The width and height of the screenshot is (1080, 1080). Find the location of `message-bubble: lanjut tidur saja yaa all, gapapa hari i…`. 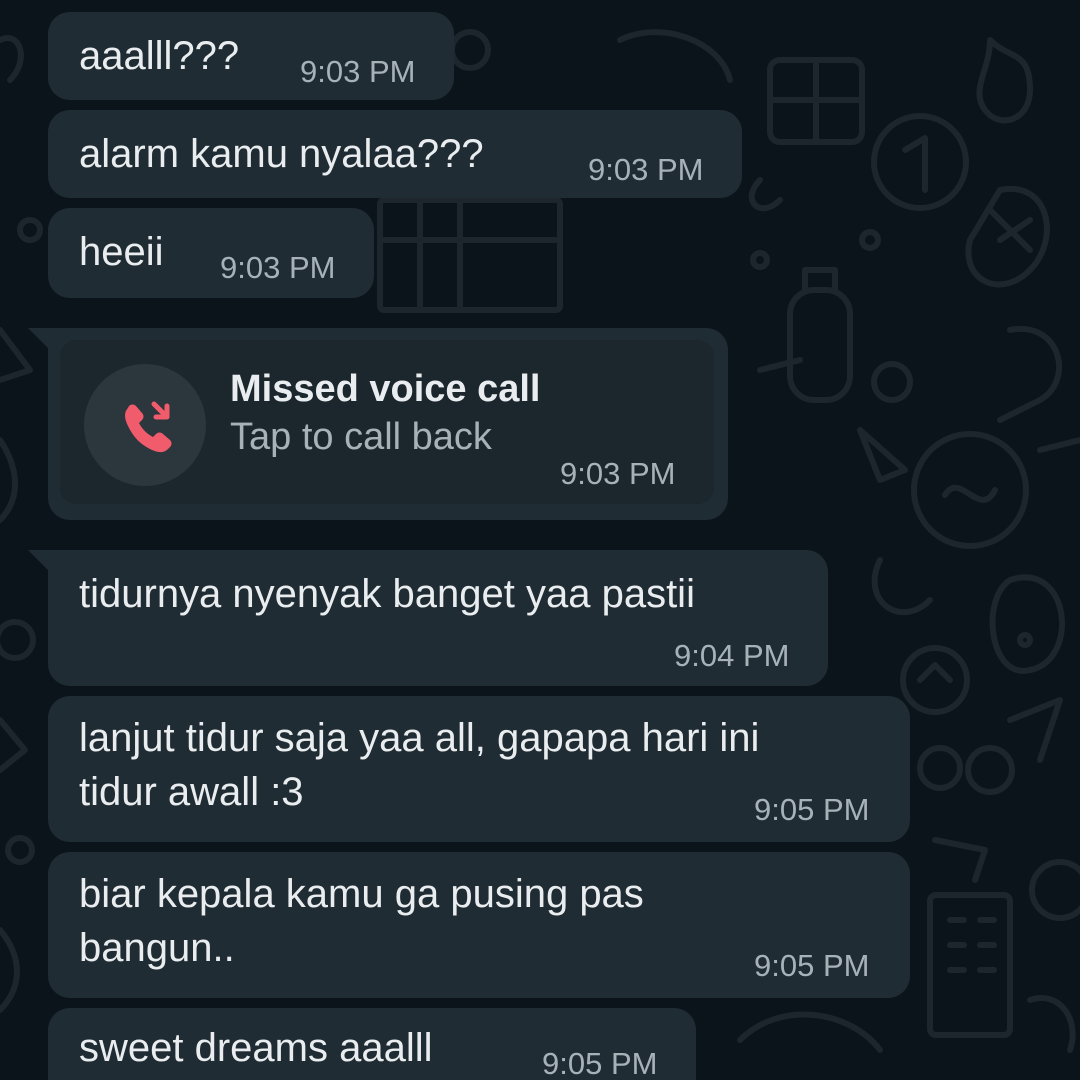

message-bubble: lanjut tidur saja yaa all, gapapa hari i… is located at coordinates (479, 769).